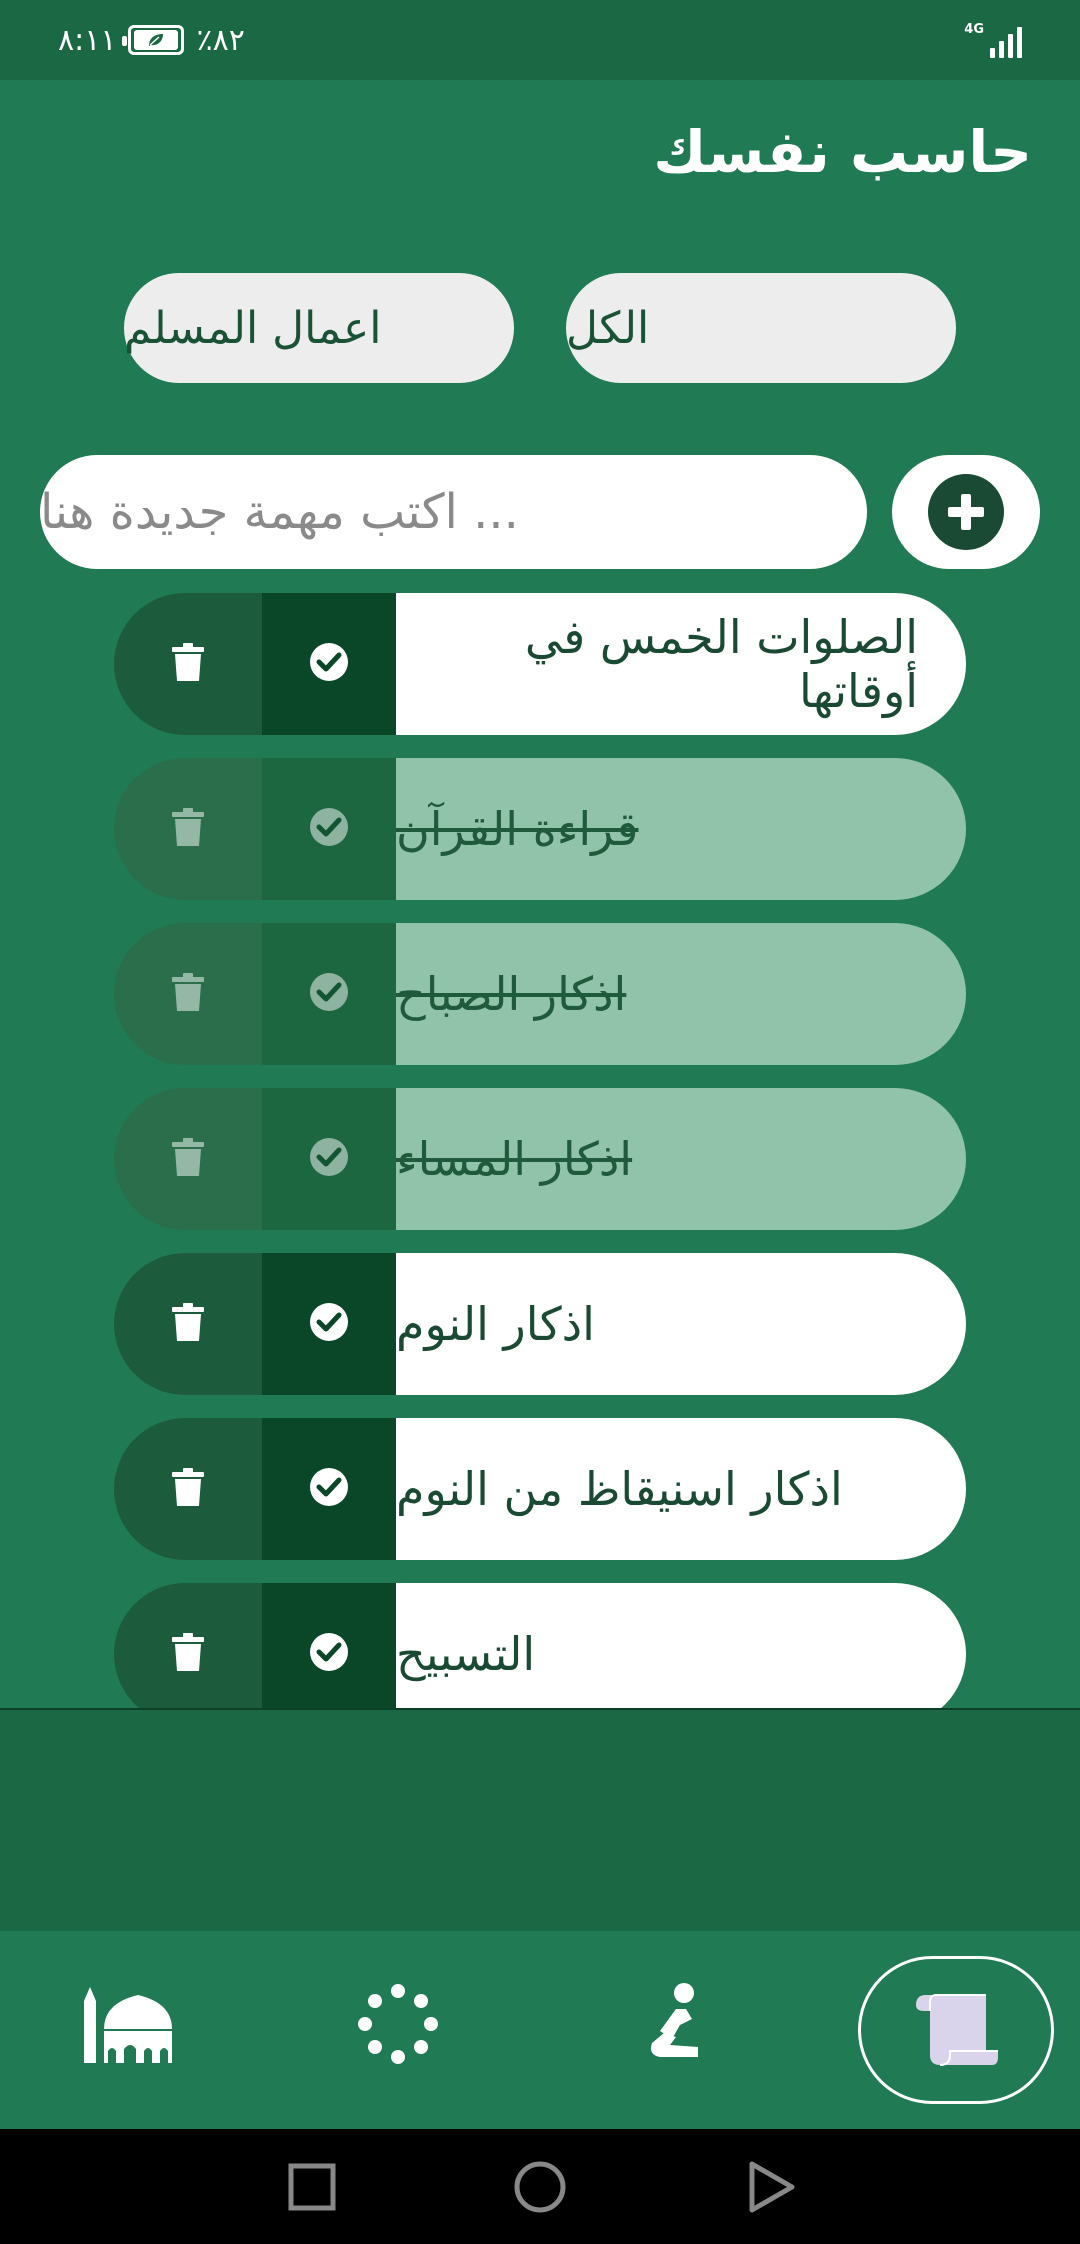  I want to click on task-row: قراءة القرآن, so click(540, 829).